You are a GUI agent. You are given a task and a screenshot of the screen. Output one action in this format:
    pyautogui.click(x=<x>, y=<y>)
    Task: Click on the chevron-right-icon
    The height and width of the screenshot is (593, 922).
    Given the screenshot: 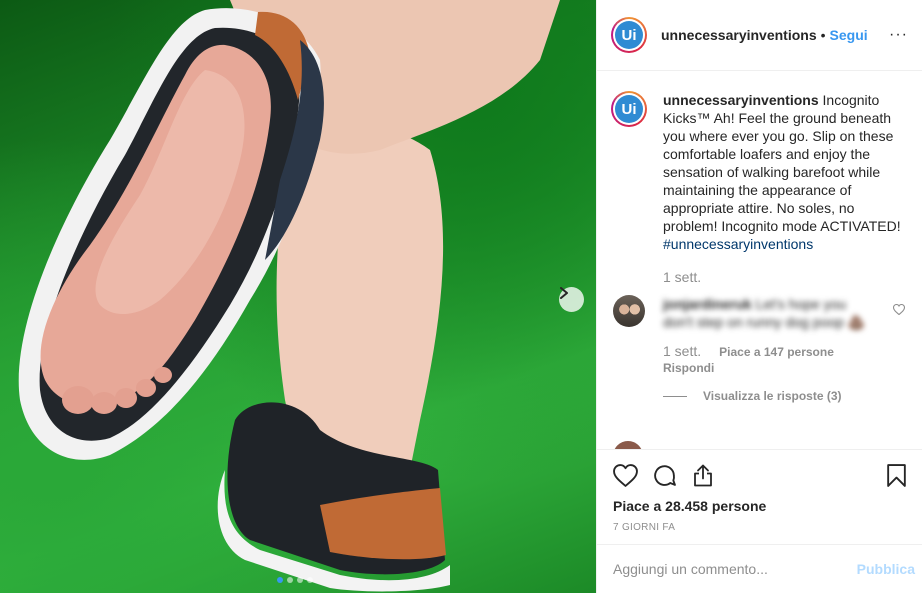 What is the action you would take?
    pyautogui.click(x=564, y=293)
    